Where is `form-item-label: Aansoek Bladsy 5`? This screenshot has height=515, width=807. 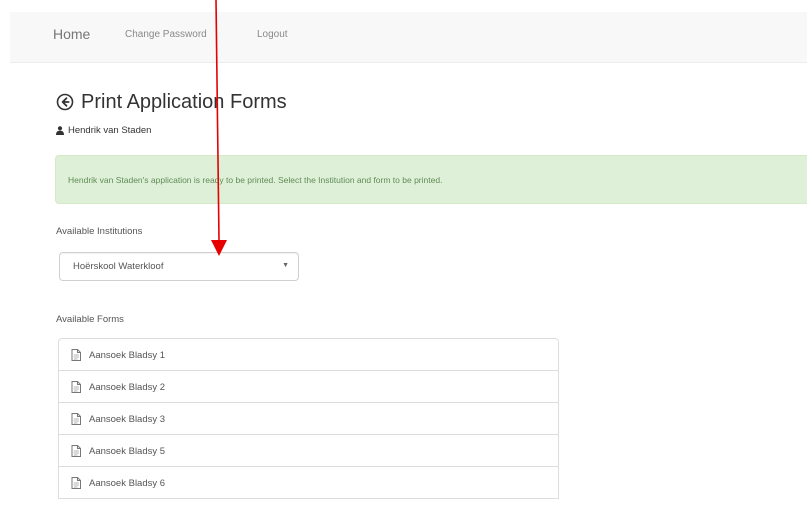
form-item-label: Aansoek Bladsy 5 is located at coordinates (127, 451).